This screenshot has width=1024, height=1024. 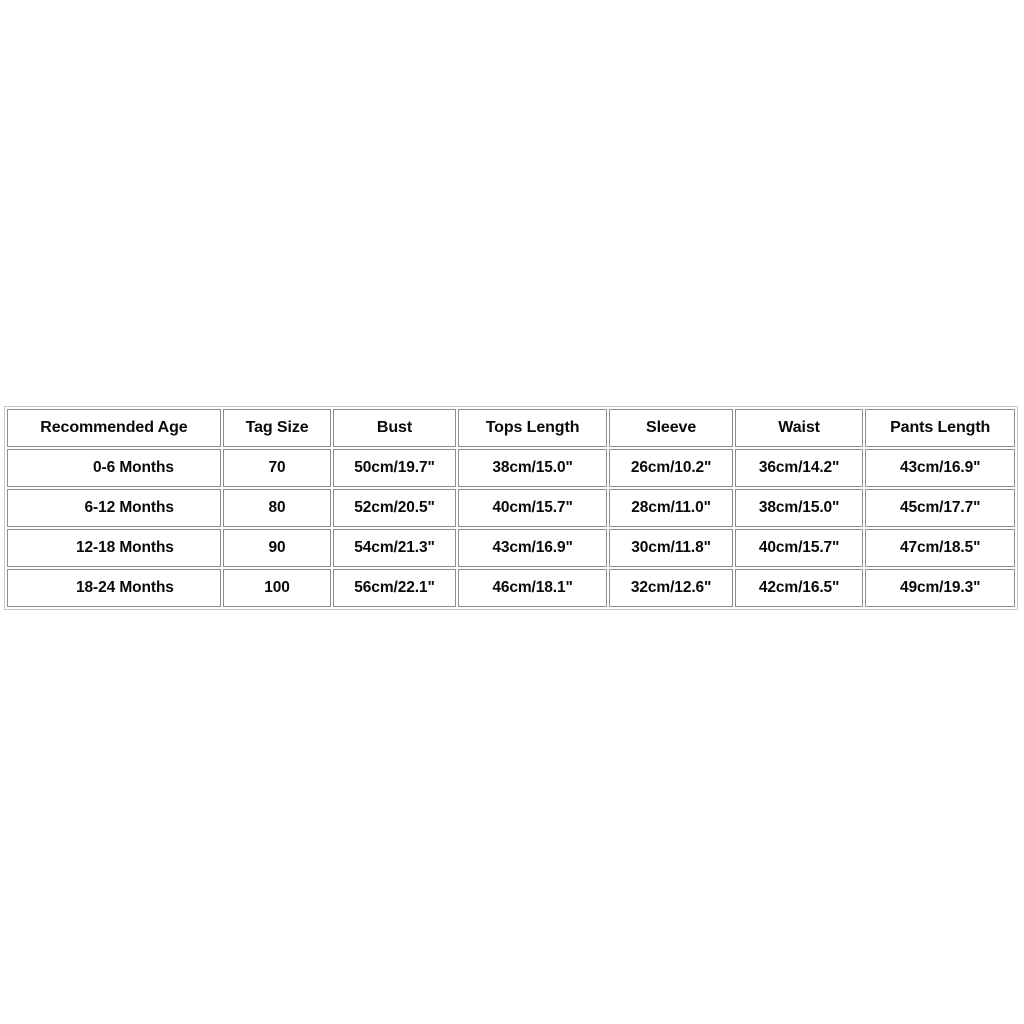 What do you see at coordinates (940, 468) in the screenshot?
I see `cell-pants-length: 43cm/16.9"` at bounding box center [940, 468].